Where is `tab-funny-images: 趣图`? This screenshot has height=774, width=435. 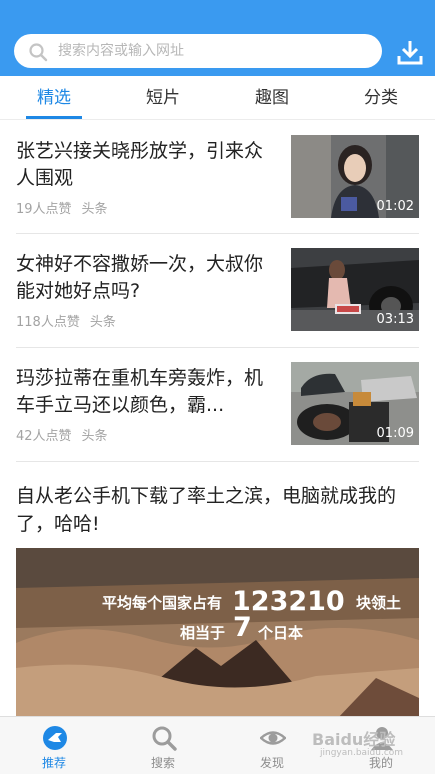 tab-funny-images: 趣图 is located at coordinates (272, 98).